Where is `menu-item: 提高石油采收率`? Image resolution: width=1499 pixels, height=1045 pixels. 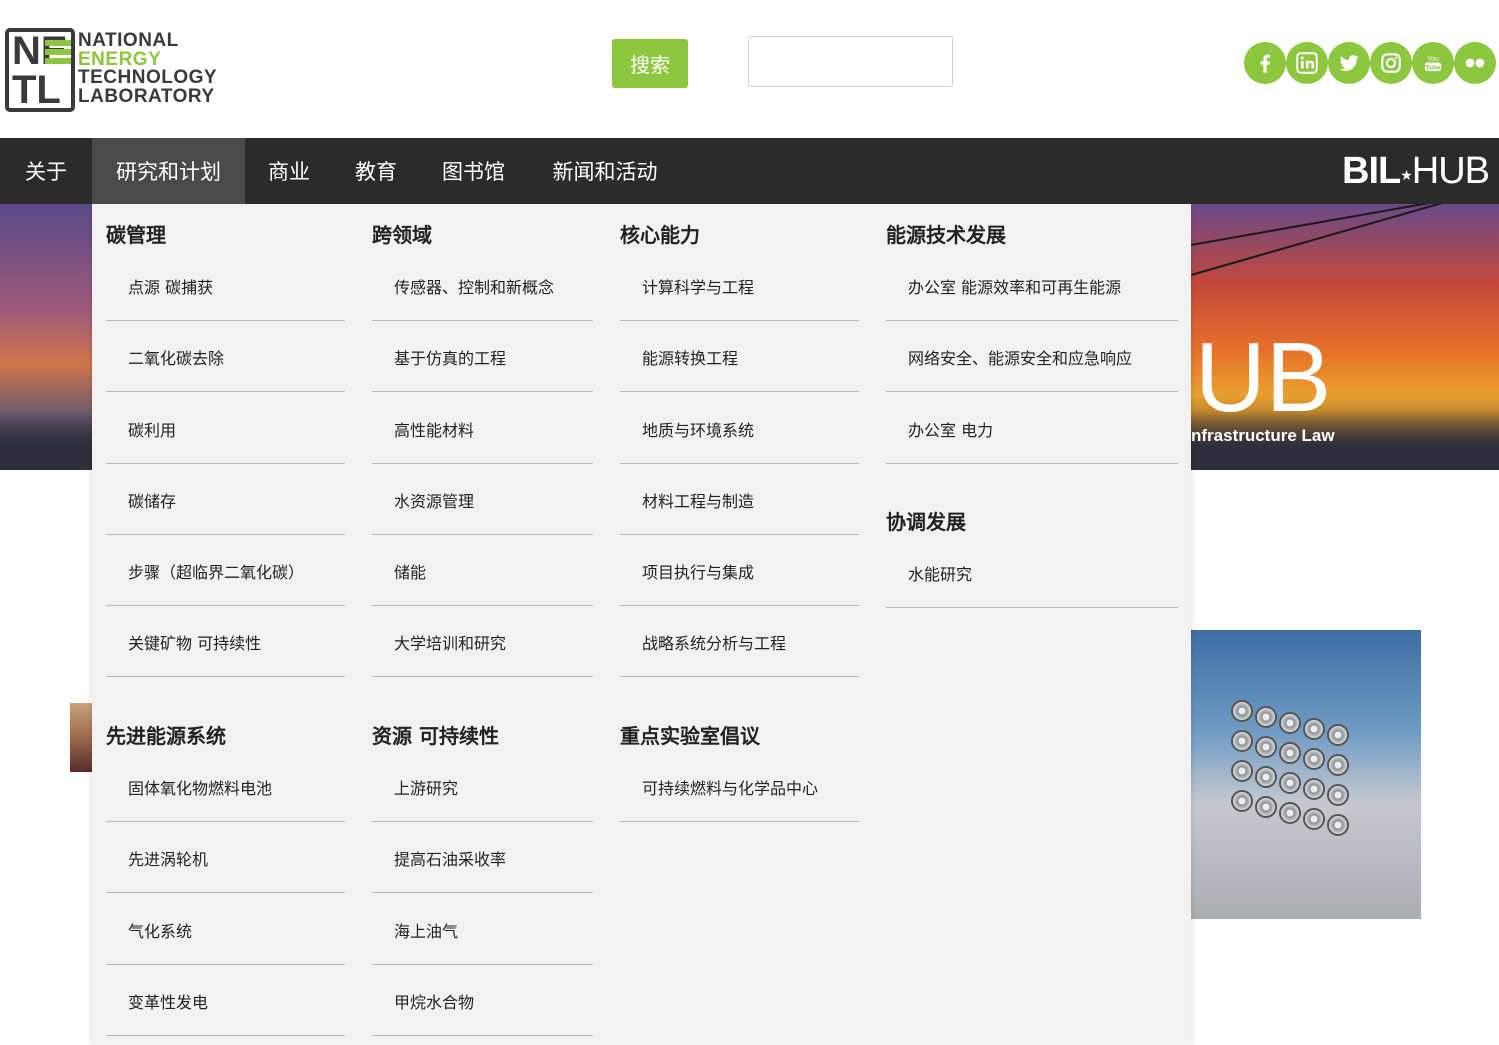 menu-item: 提高石油采收率 is located at coordinates (450, 858).